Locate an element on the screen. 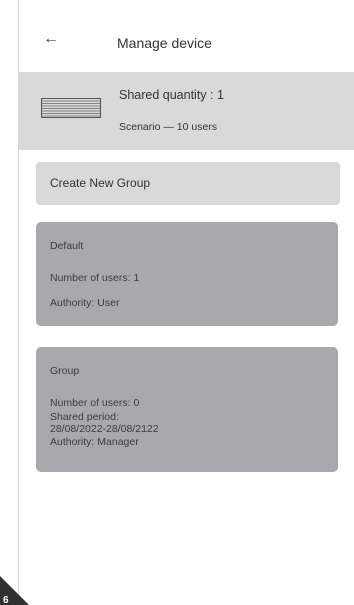 Image resolution: width=354 pixels, height=605 pixels. group-authority: Authority: Manager is located at coordinates (94, 442).